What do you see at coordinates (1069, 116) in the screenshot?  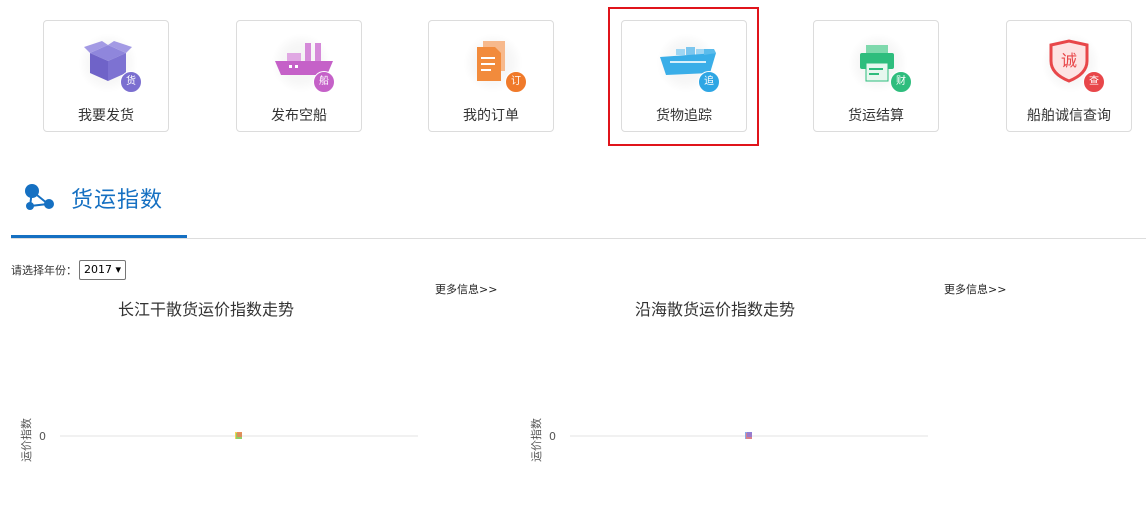 I see `tile-label: 船舶诚信查询` at bounding box center [1069, 116].